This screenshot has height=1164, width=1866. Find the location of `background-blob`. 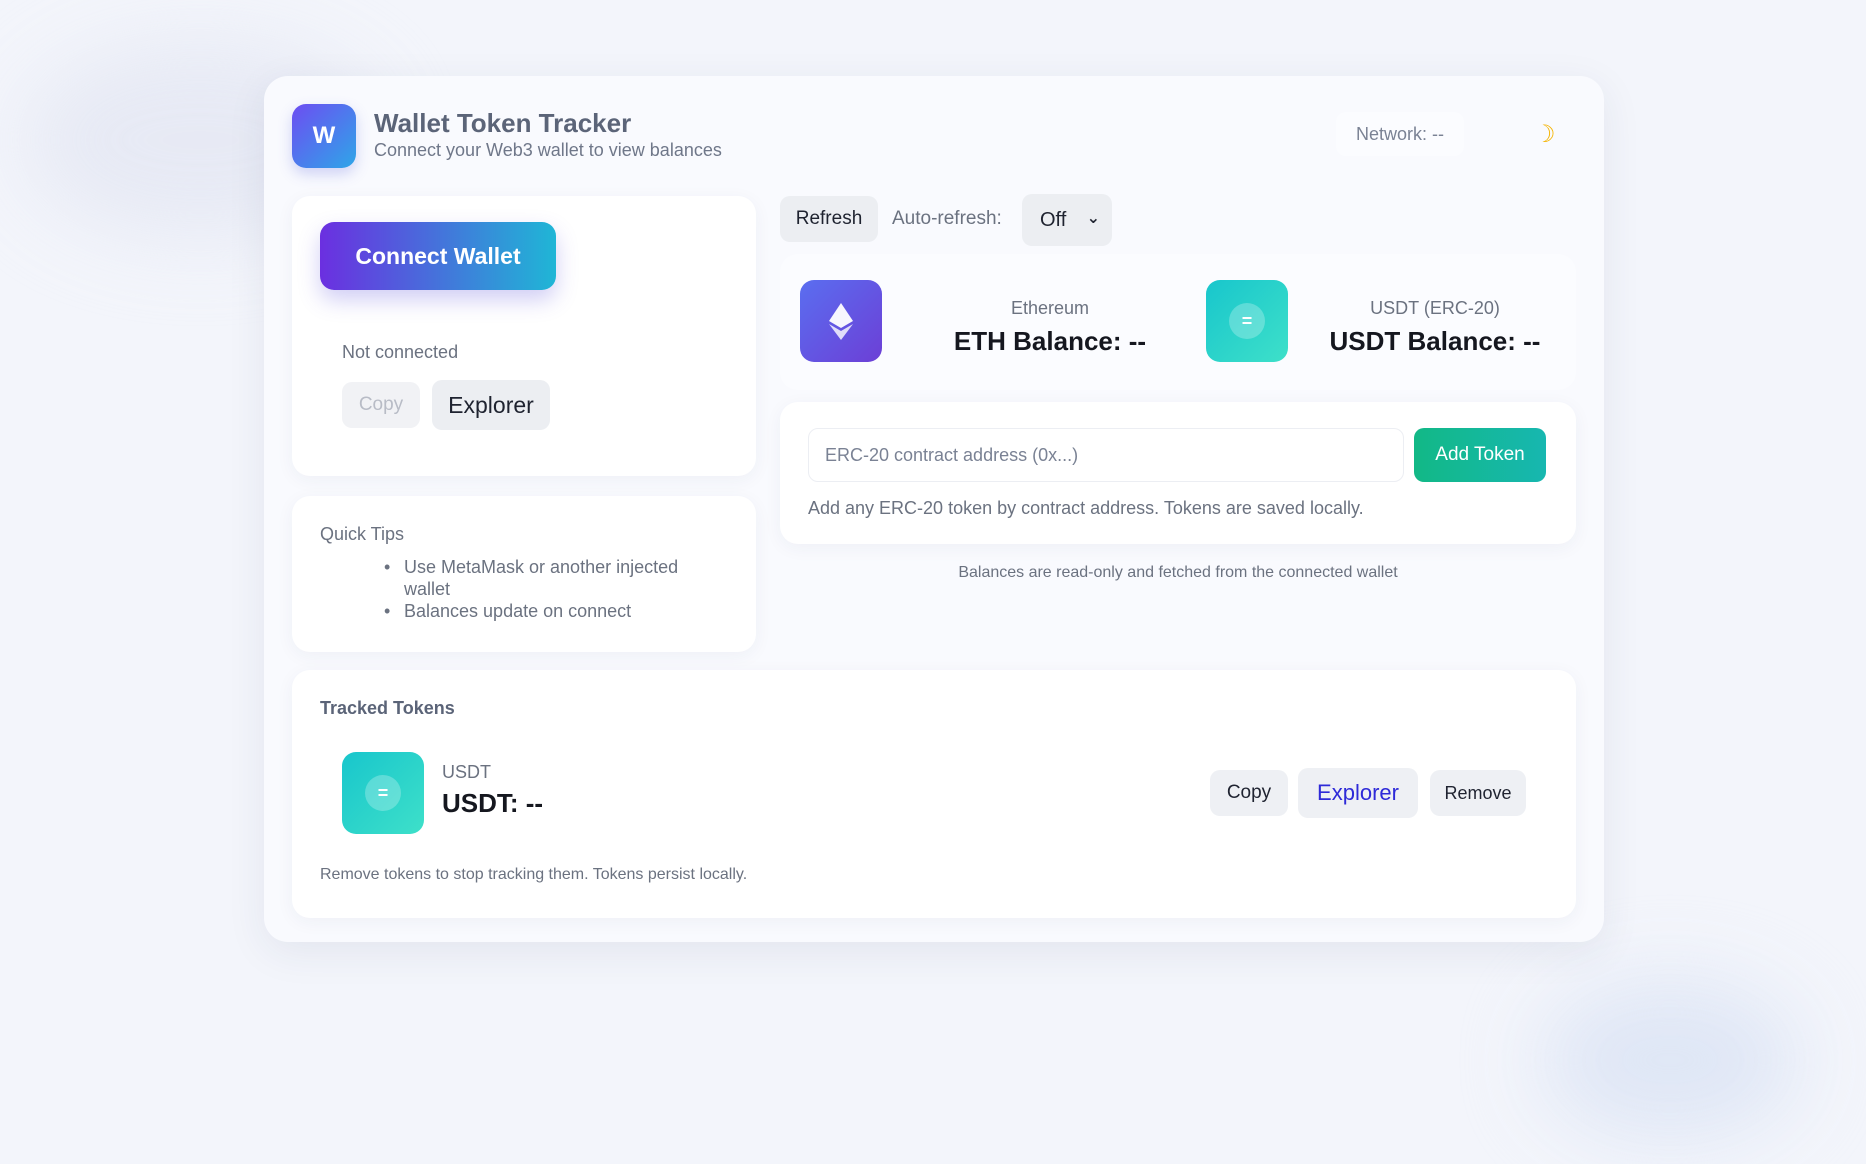

background-blob is located at coordinates (1670, 1060).